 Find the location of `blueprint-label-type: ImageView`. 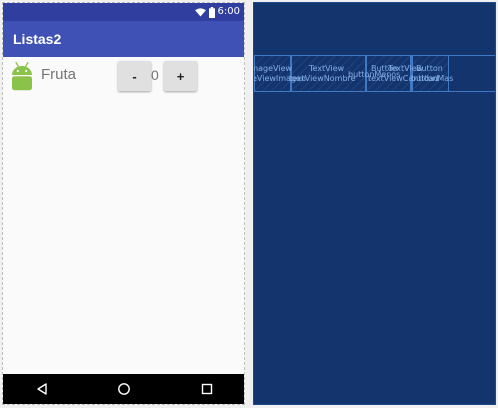

blueprint-label-type: ImageView is located at coordinates (273, 68).